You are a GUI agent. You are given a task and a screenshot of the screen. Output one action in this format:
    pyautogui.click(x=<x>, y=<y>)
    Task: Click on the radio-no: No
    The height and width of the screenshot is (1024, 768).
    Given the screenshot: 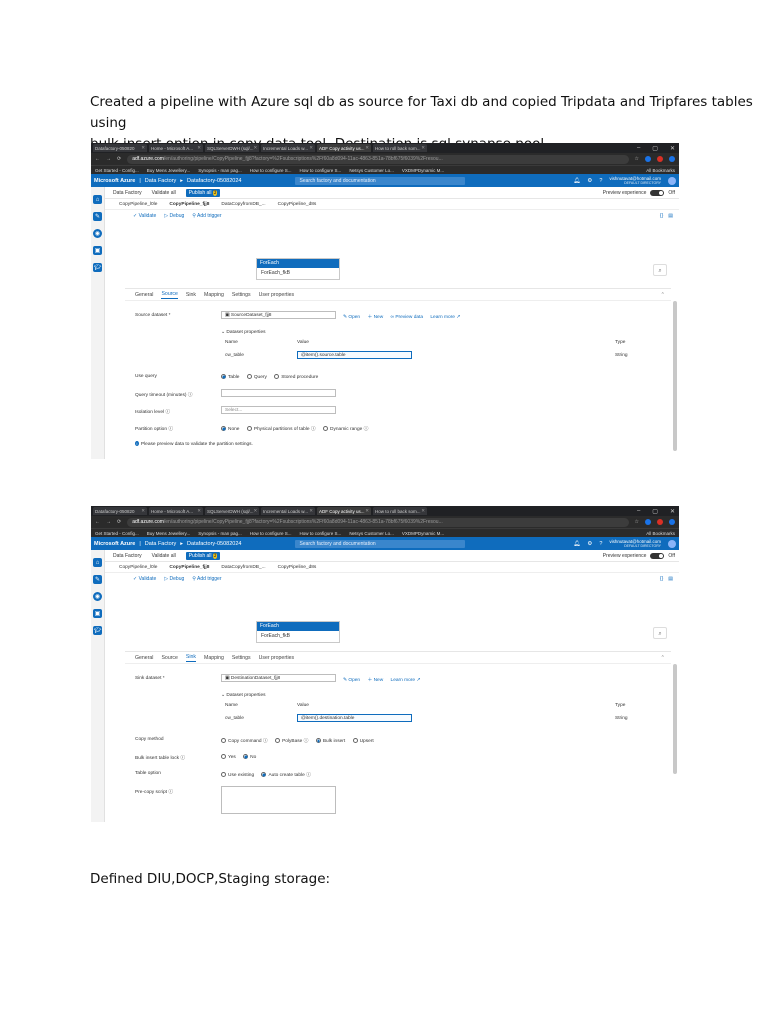 What is the action you would take?
    pyautogui.click(x=249, y=757)
    